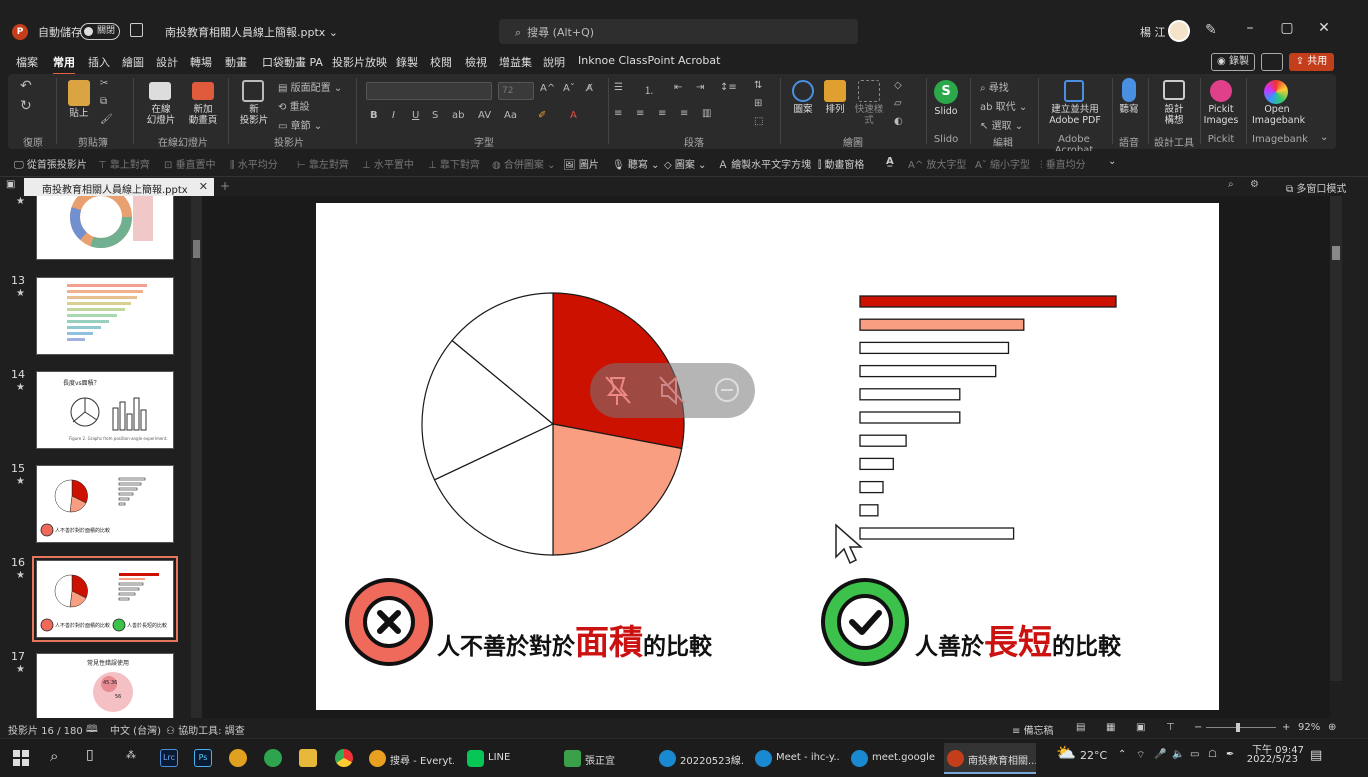  What do you see at coordinates (898, 85) in the screenshot?
I see `shape-fill-icon: ◇` at bounding box center [898, 85].